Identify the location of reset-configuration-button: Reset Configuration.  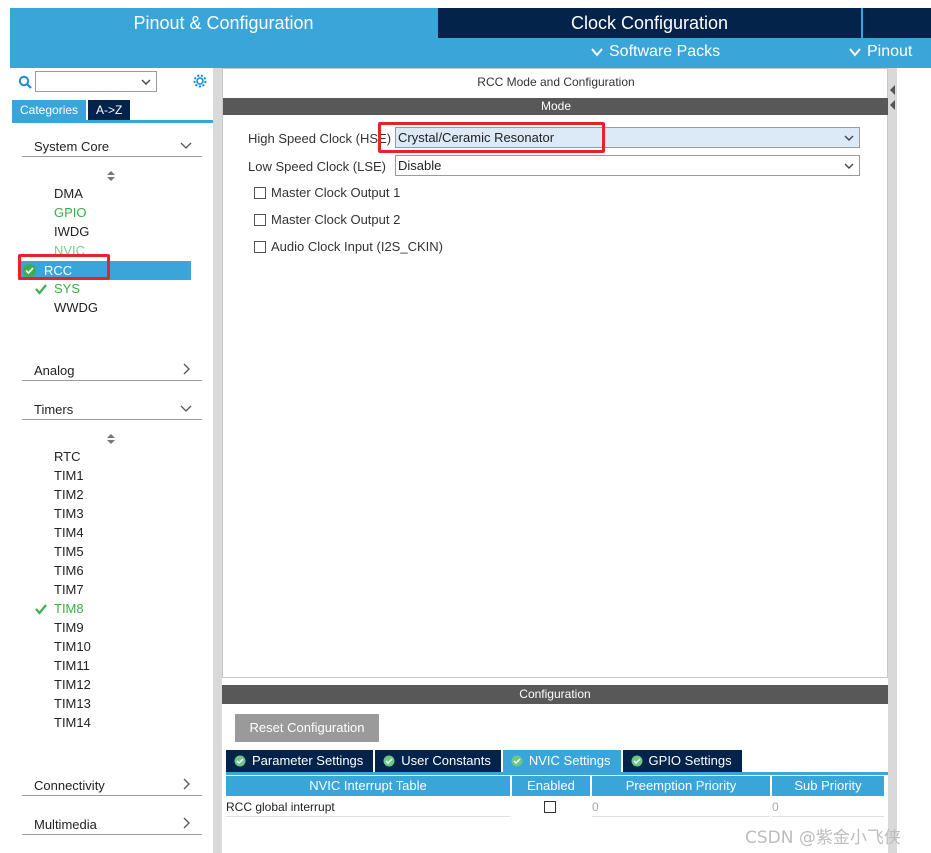
(307, 728).